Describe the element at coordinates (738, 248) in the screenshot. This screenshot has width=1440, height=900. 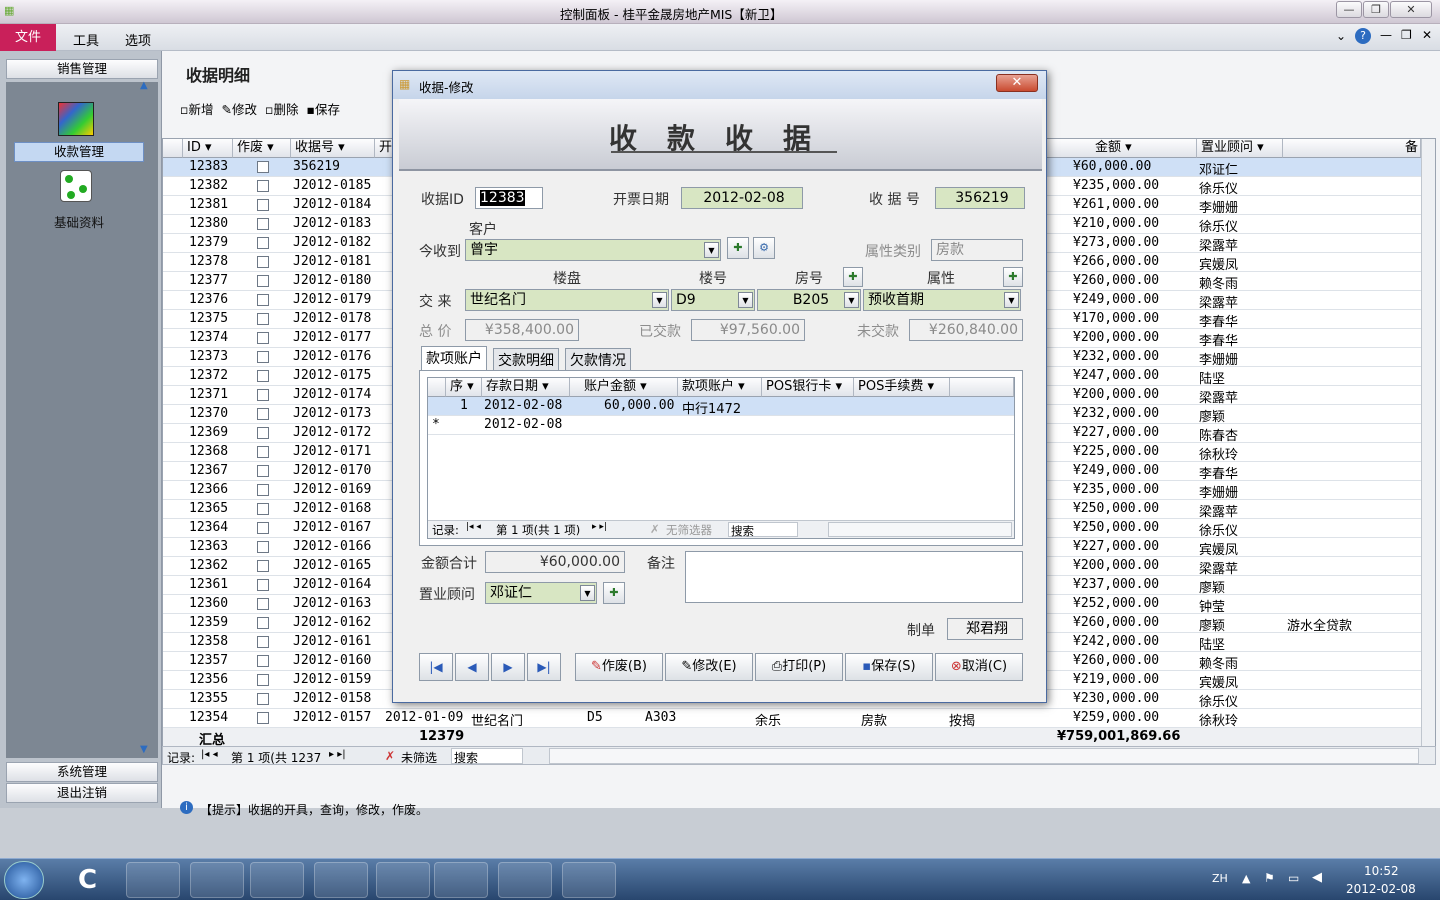
I see `add-customer-button: ✚` at that location.